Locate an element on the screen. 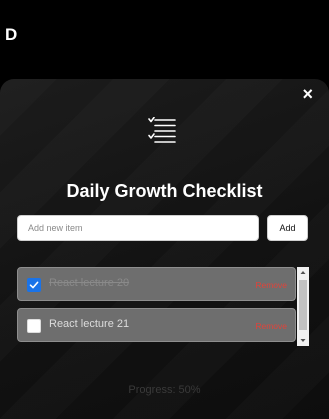 The image size is (329, 419). list-item: React lecture 21 Remove is located at coordinates (156, 325).